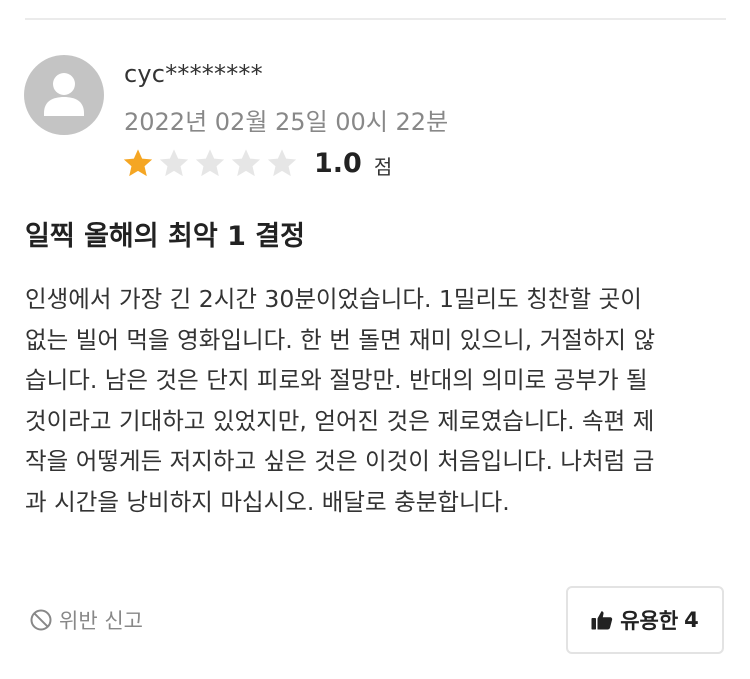 The height and width of the screenshot is (679, 750). Describe the element at coordinates (375, 19) in the screenshot. I see `top-divider` at that location.